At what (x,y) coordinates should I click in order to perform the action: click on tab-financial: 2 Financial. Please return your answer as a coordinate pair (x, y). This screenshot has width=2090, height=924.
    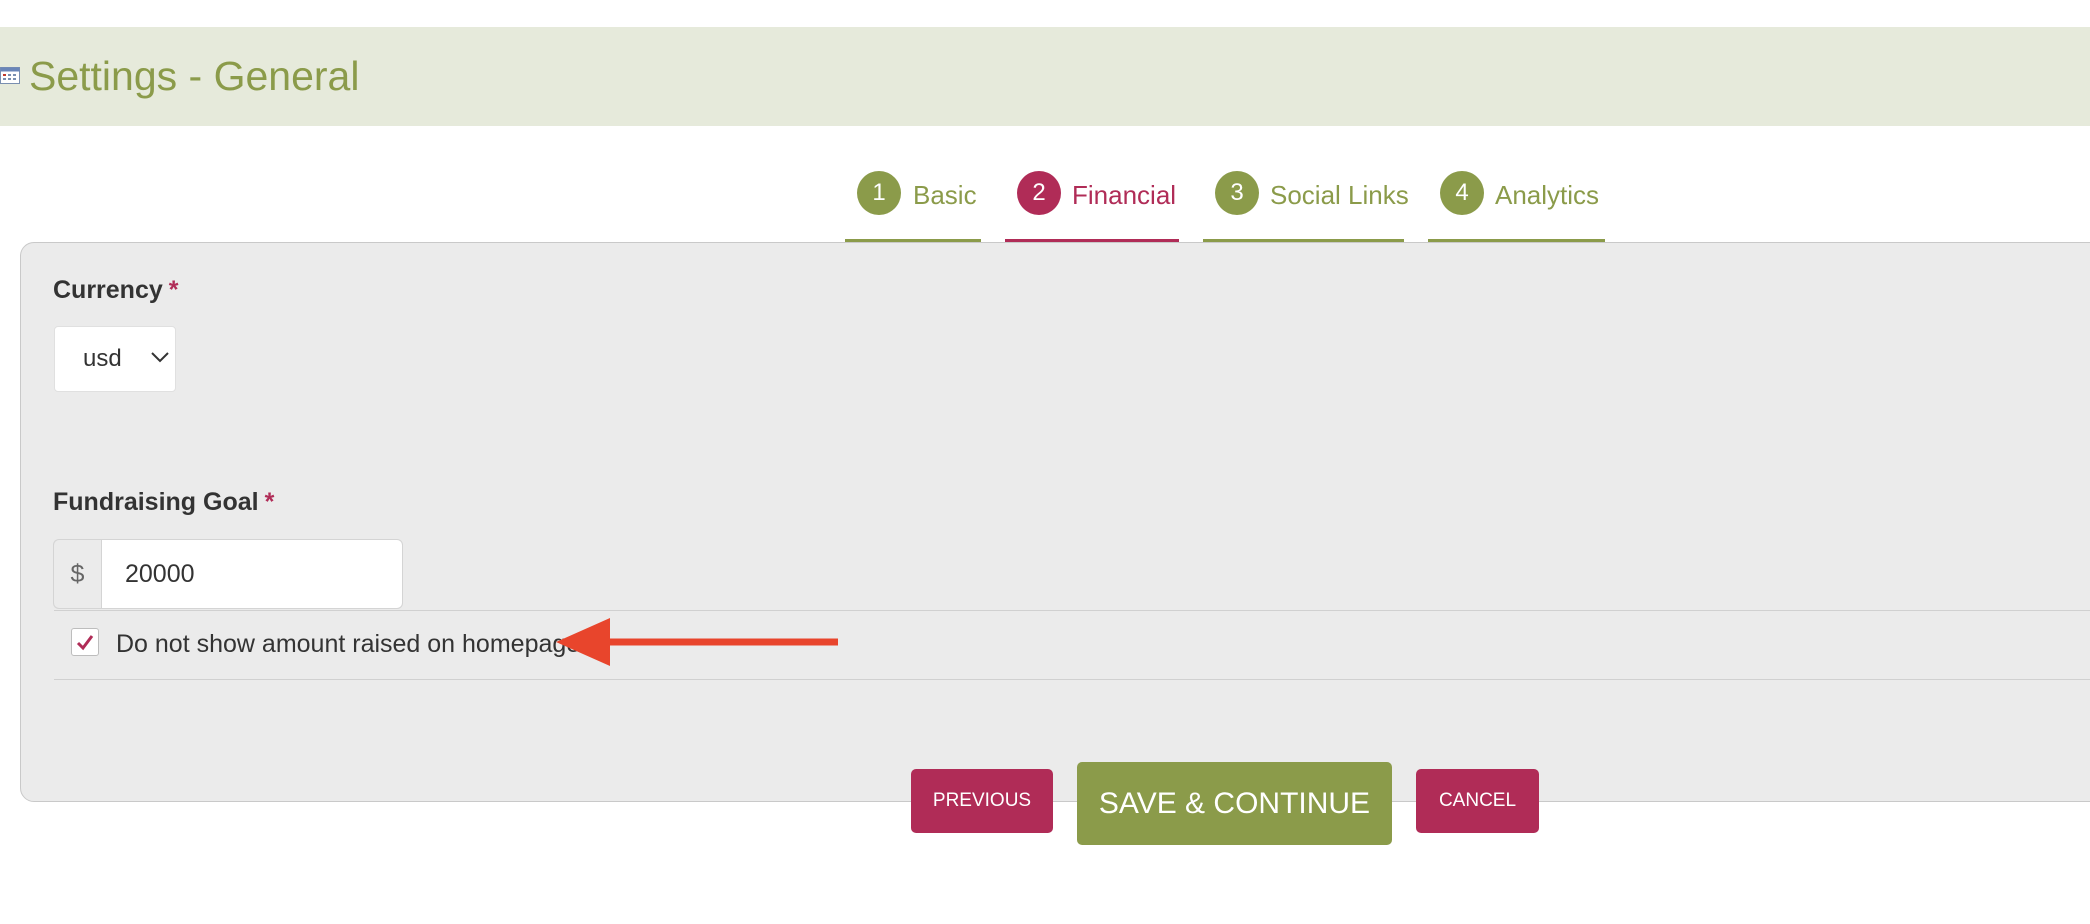
    Looking at the image, I should click on (1092, 207).